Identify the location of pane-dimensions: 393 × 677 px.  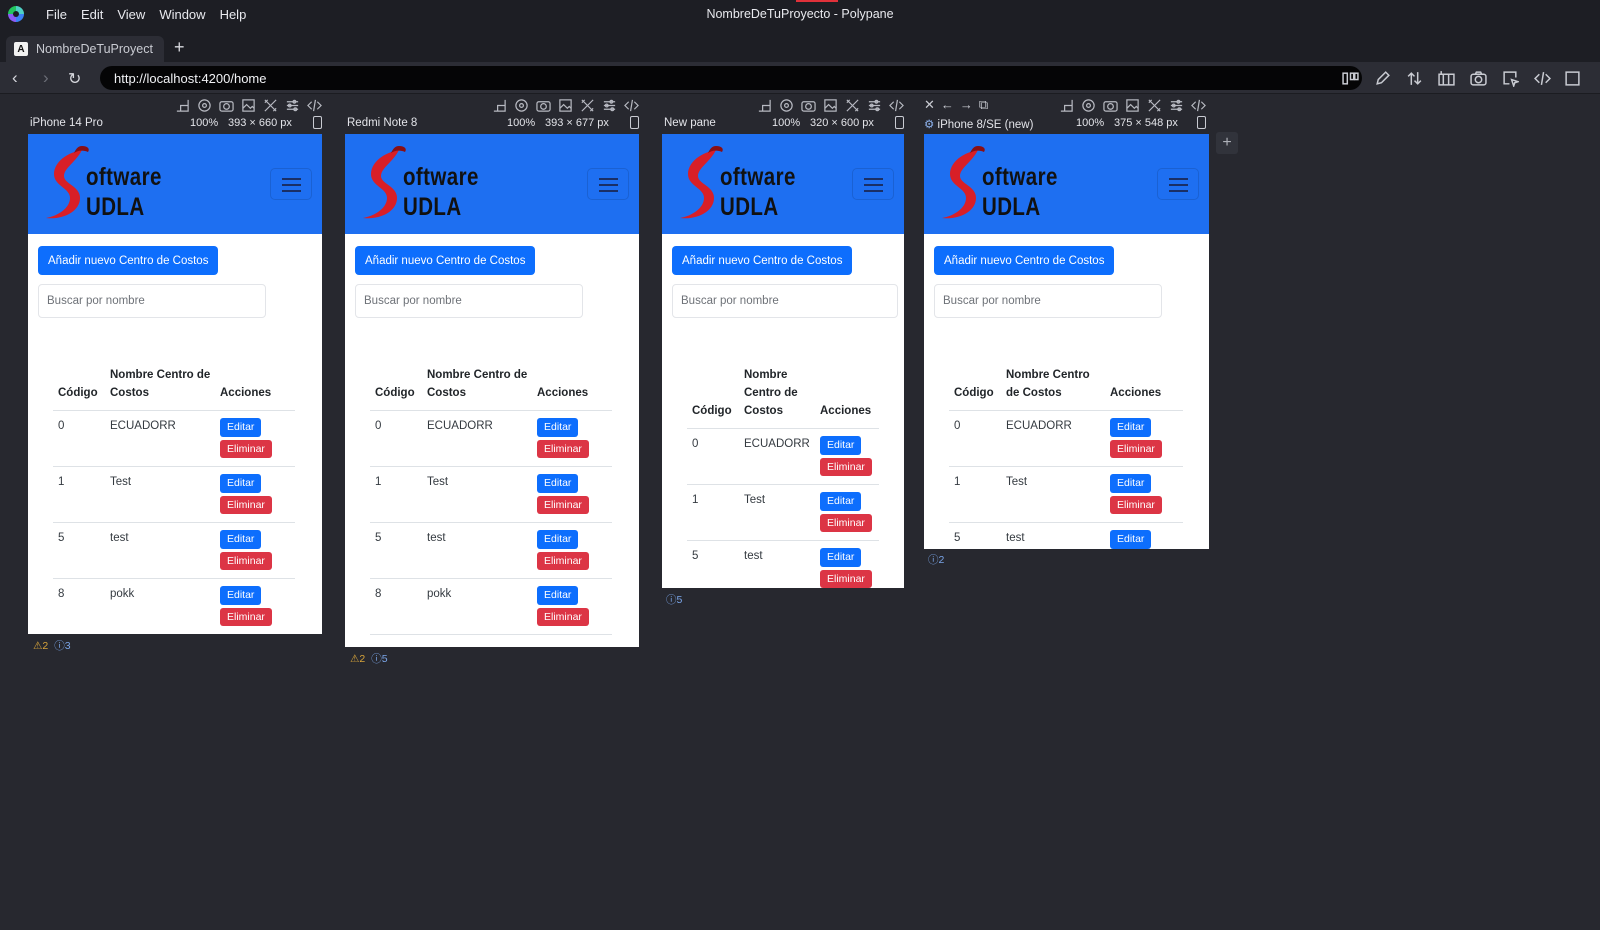
(577, 123).